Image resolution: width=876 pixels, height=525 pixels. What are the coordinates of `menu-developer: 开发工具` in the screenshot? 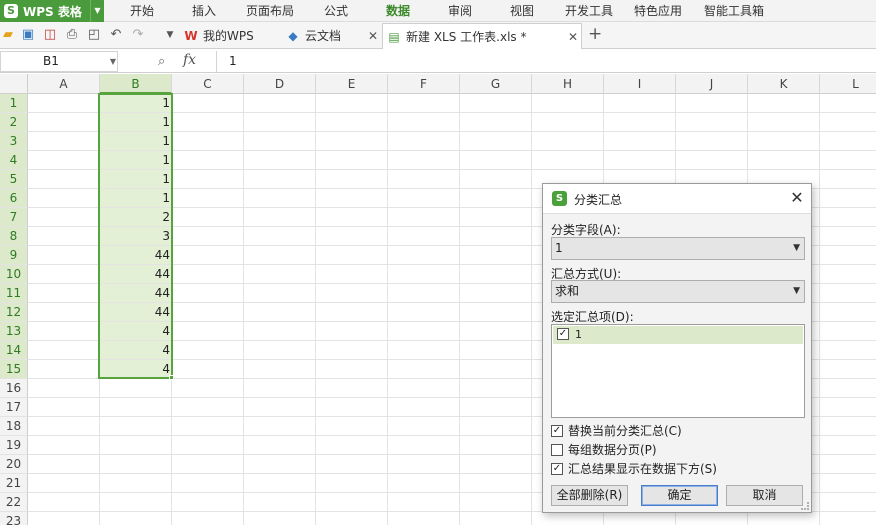 It's located at (589, 11).